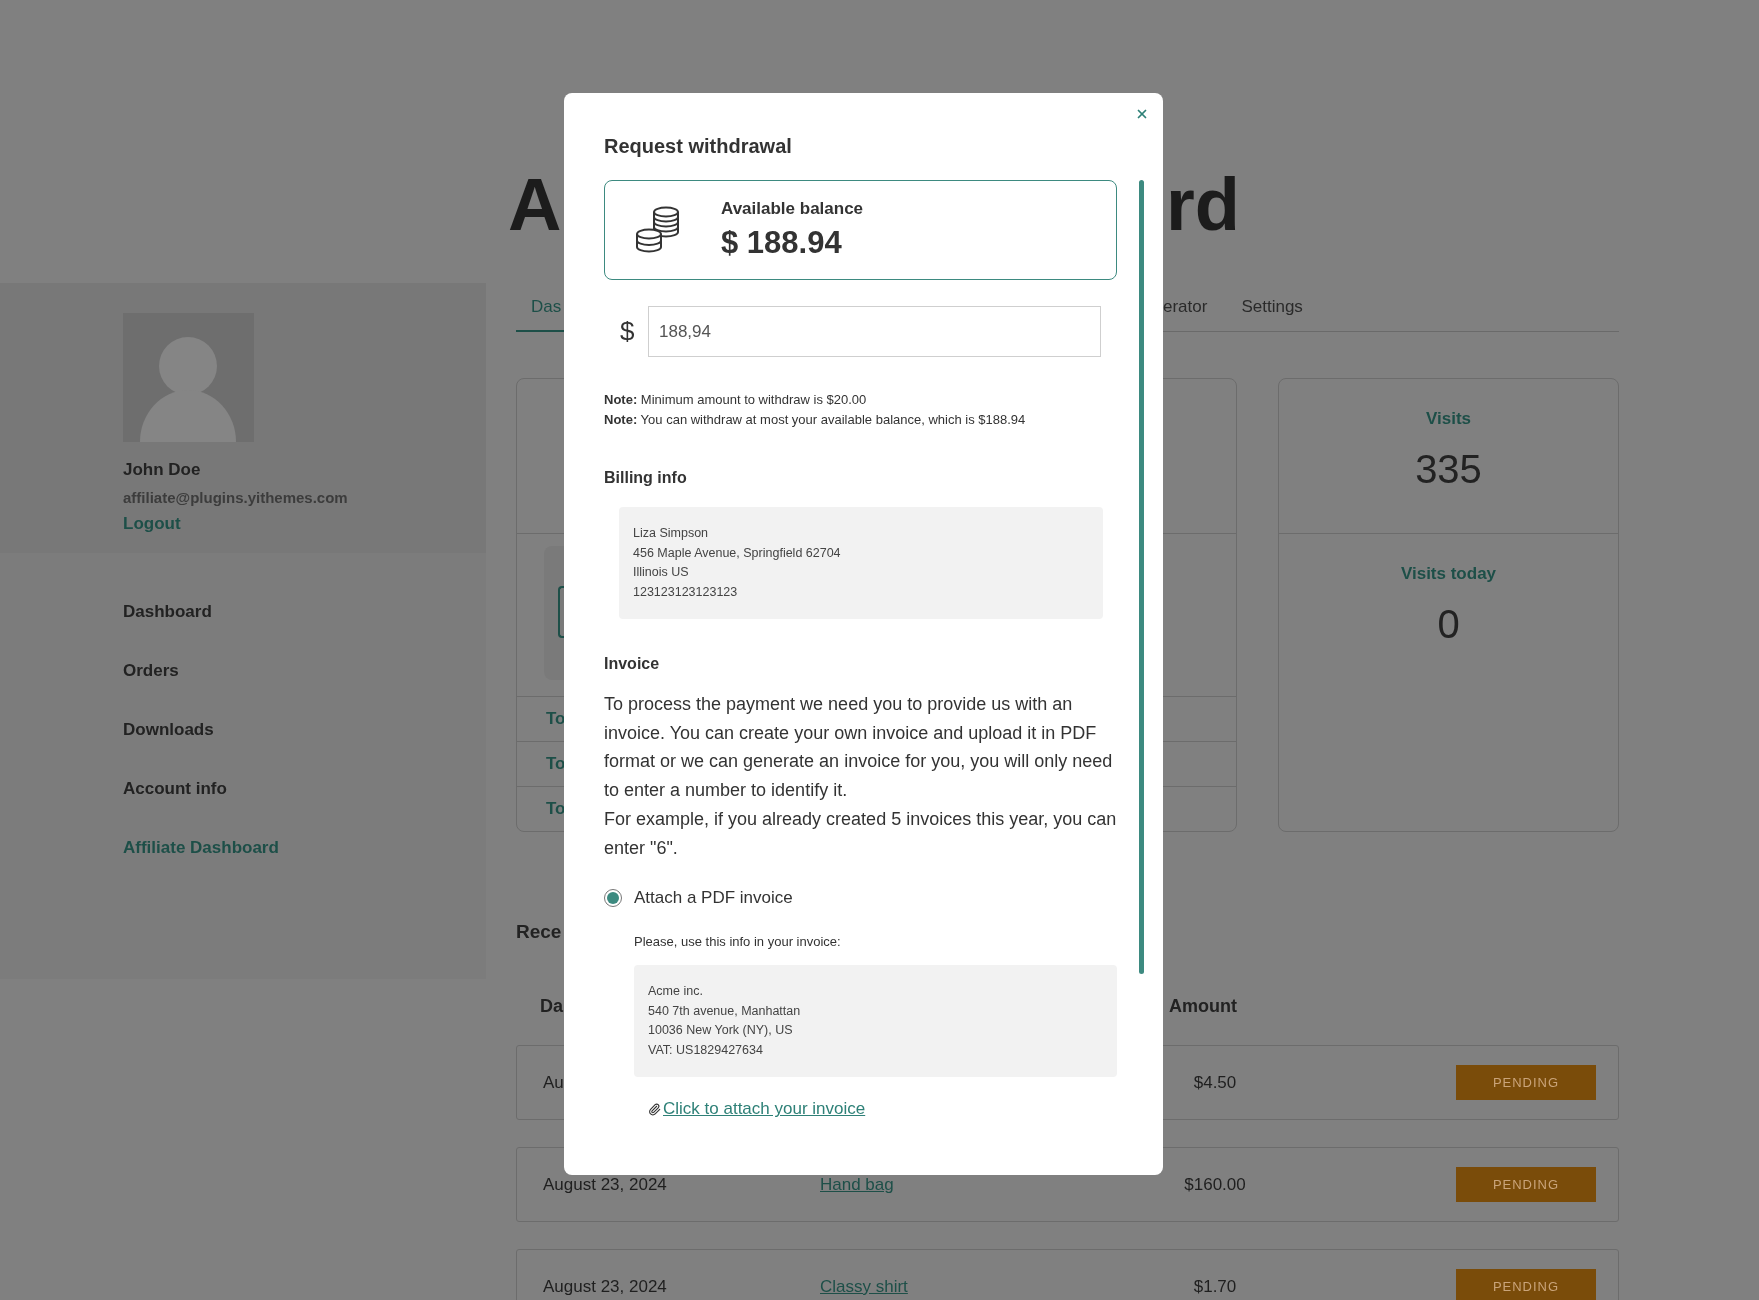 The height and width of the screenshot is (1300, 1759). What do you see at coordinates (859, 748) in the screenshot?
I see `invoice-paragraph: To process the payment we need you to provide us with an invoice. You can create your own invoice and upload it in PDF format or we can generate an invoice for you, you will only need to enter a number to identify it.` at bounding box center [859, 748].